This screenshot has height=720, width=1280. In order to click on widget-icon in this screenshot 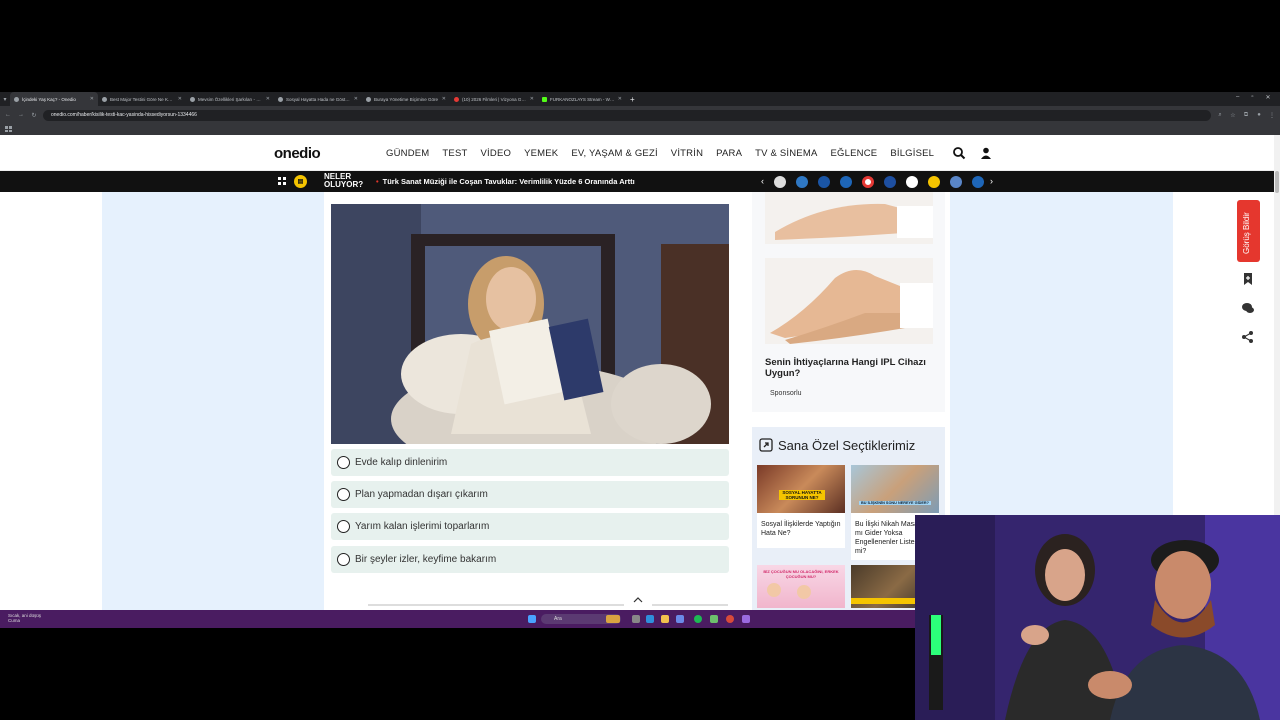, I will do `click(613, 619)`.